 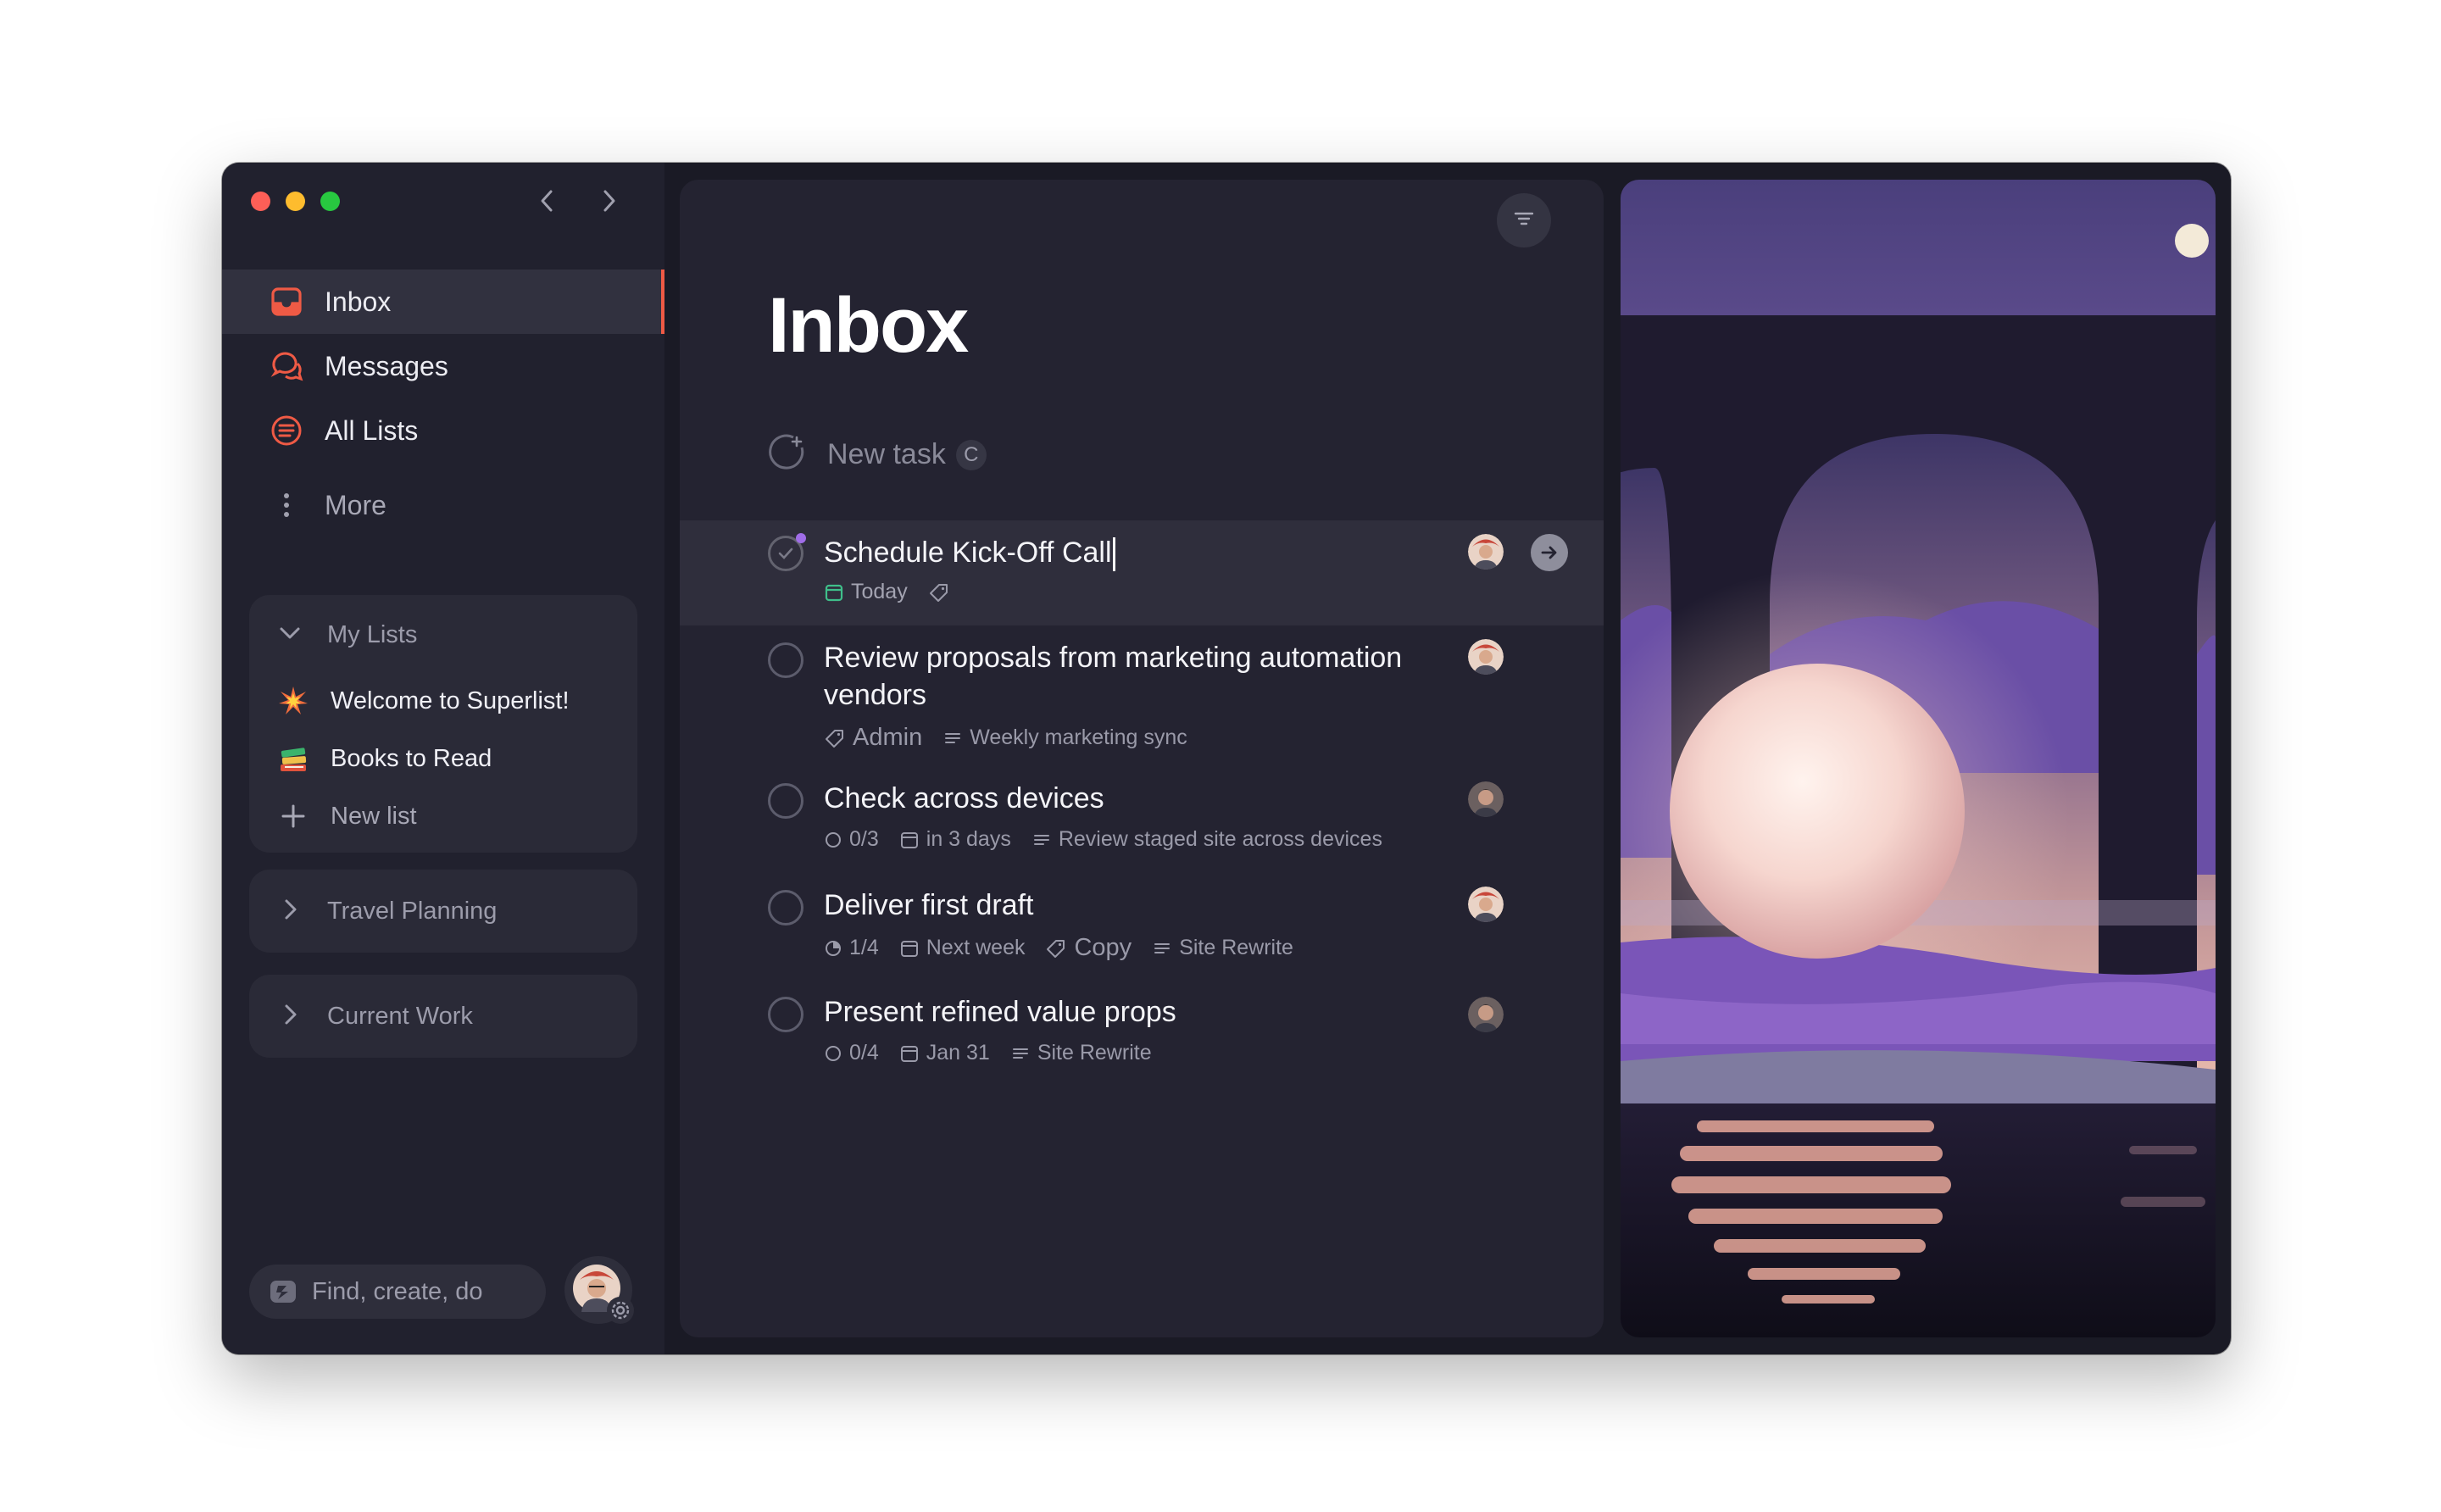 I want to click on task-tag: Admin, so click(x=873, y=738).